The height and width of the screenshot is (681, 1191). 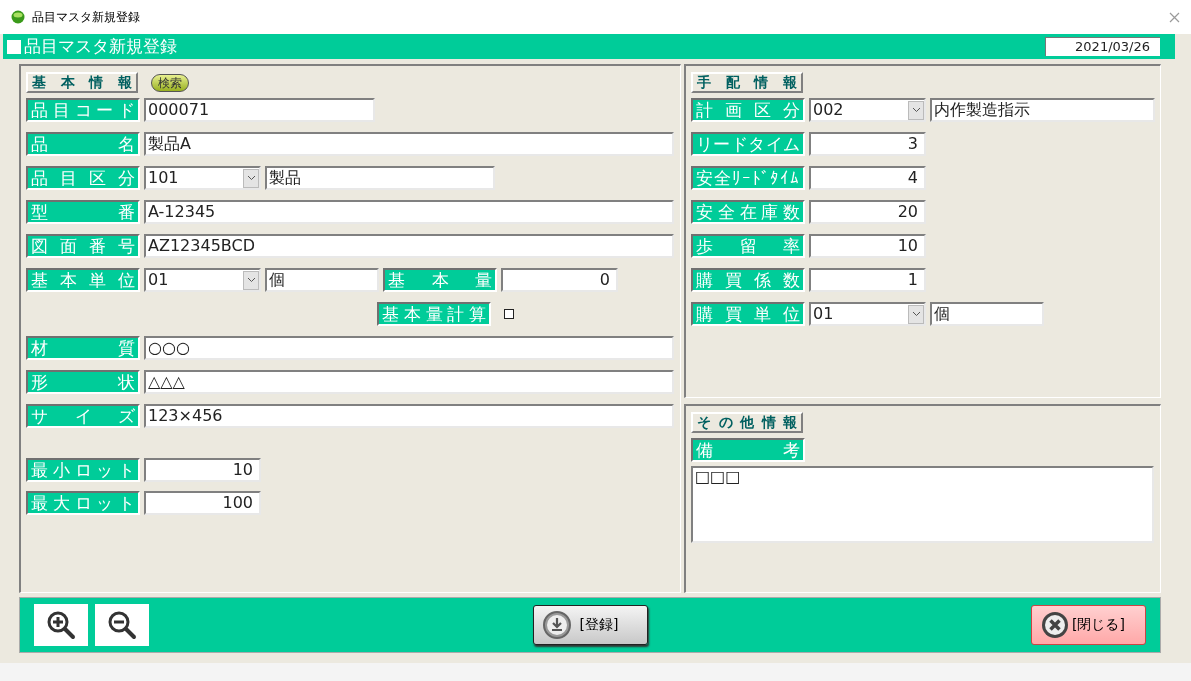 What do you see at coordinates (202, 503) in the screenshot?
I see `text-field: 100` at bounding box center [202, 503].